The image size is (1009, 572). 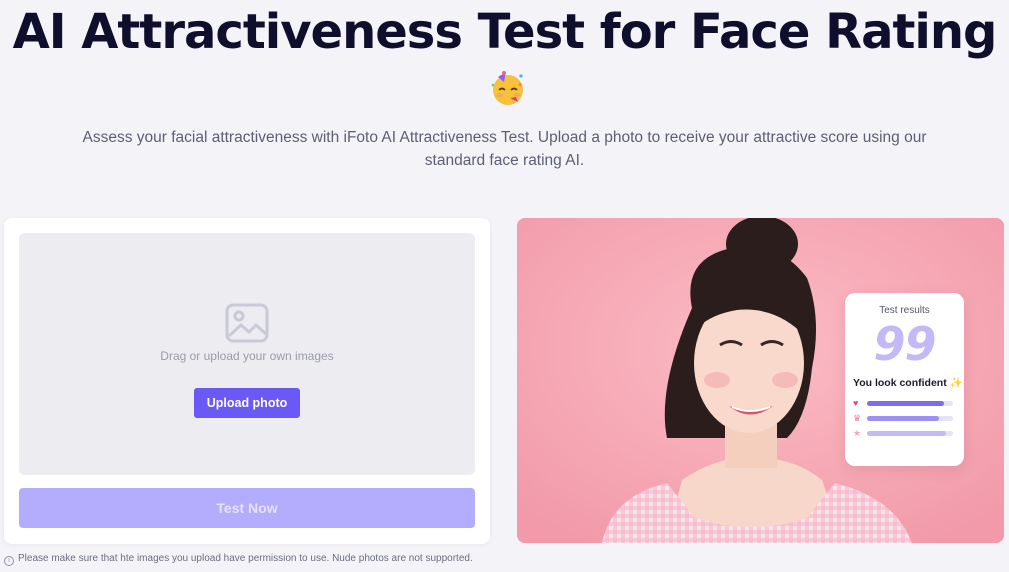 I want to click on metric-row: ★, so click(x=905, y=433).